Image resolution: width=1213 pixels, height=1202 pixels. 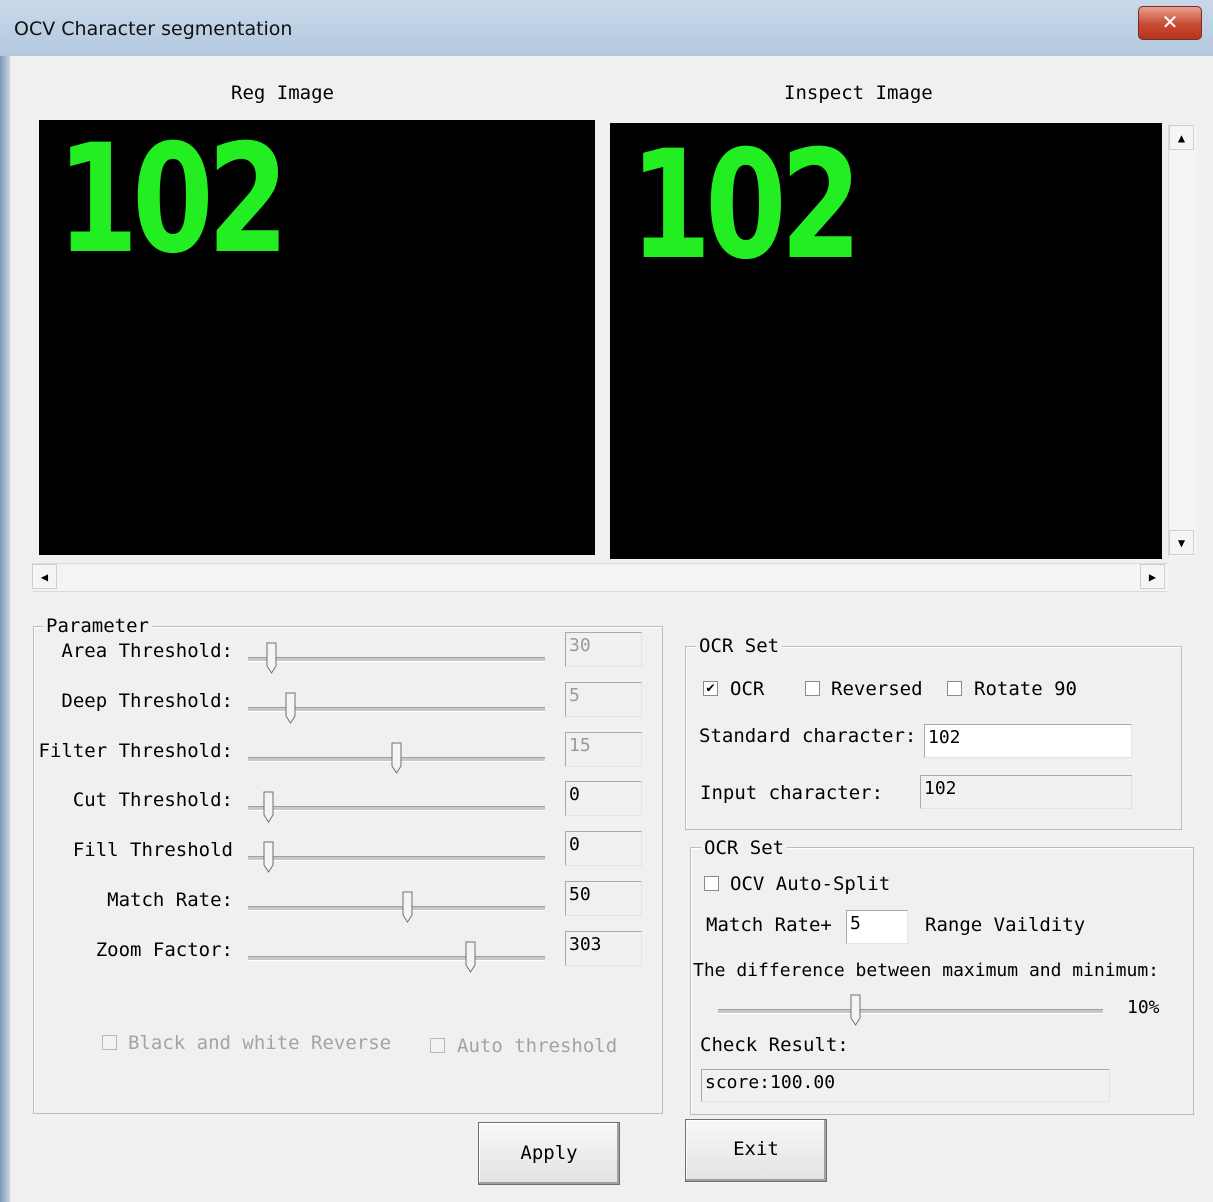 I want to click on parameter-label: Cut Threshold:, so click(x=152, y=800).